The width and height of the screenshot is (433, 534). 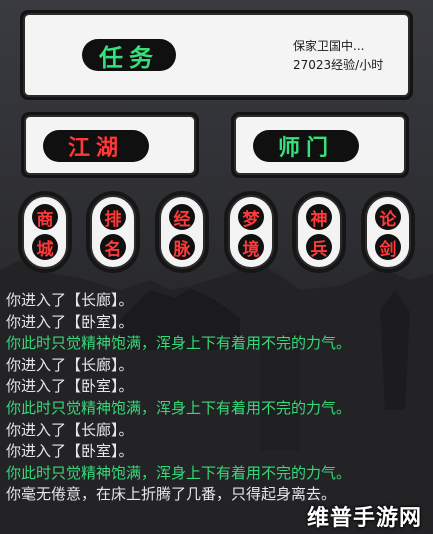 What do you see at coordinates (388, 247) in the screenshot?
I see `menu-char: 剑` at bounding box center [388, 247].